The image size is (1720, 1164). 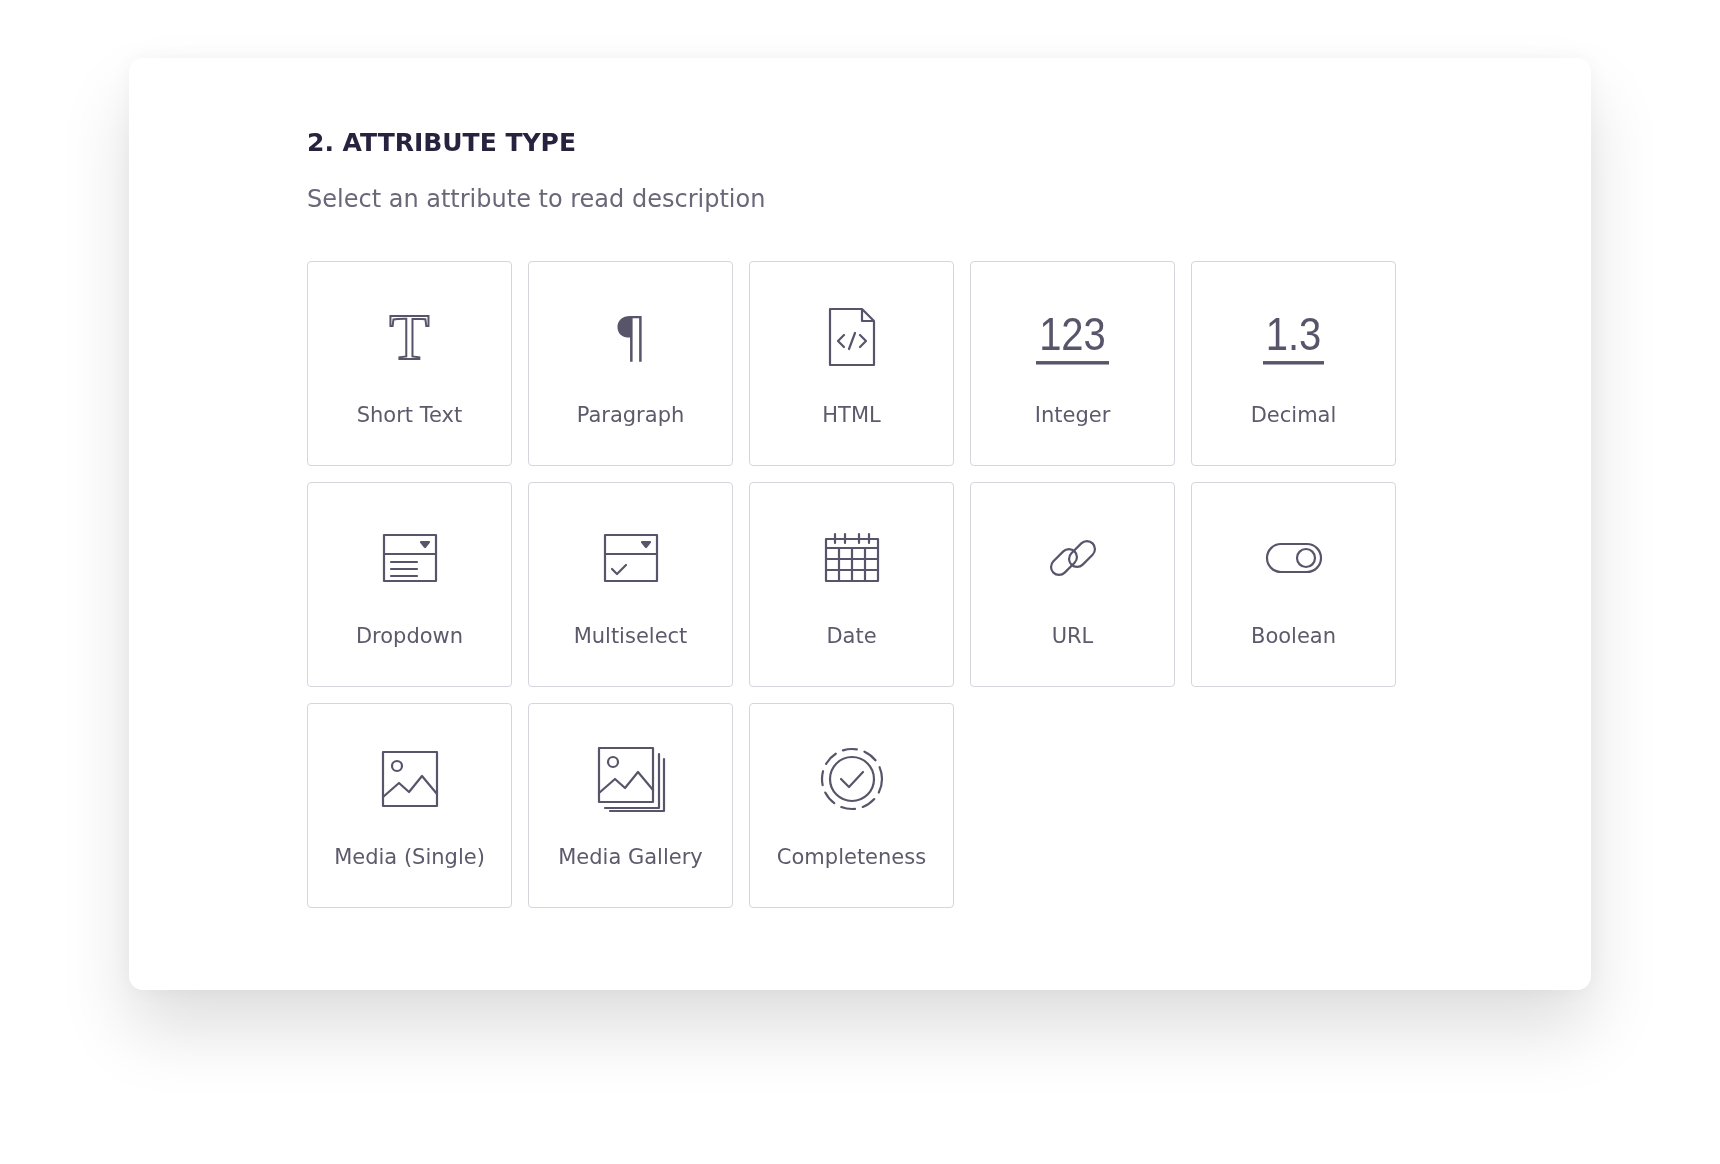 What do you see at coordinates (1072, 363) in the screenshot?
I see `attribute-type-tile: 123 Integer` at bounding box center [1072, 363].